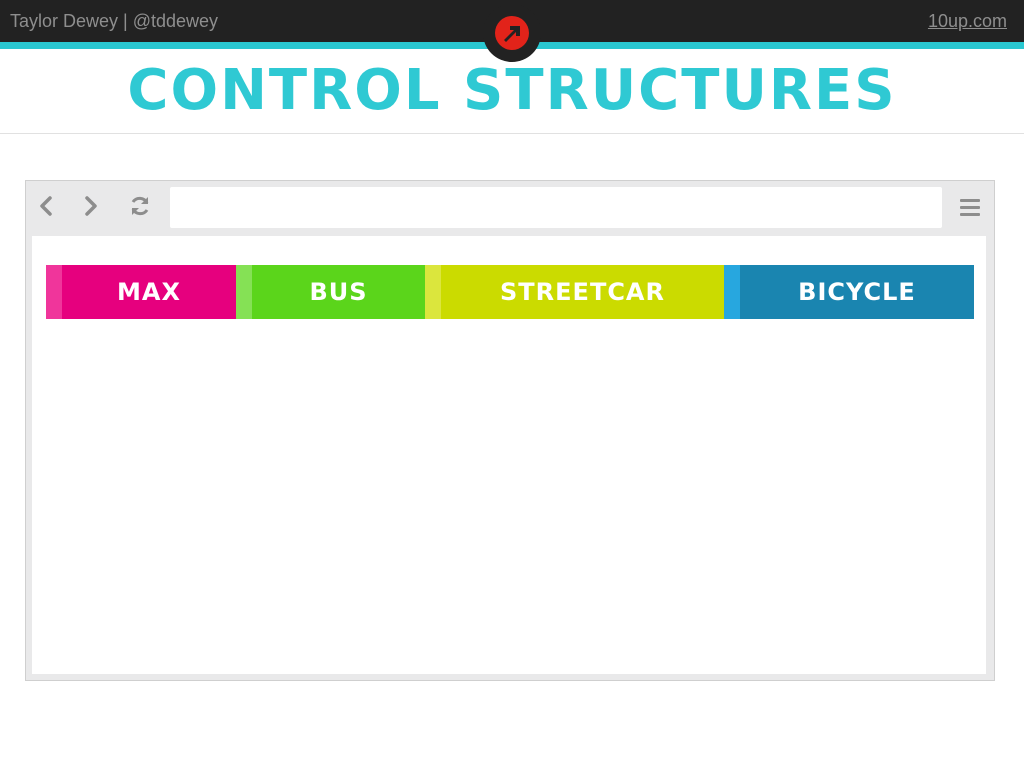  I want to click on tab-label: BICYCLE, so click(857, 292).